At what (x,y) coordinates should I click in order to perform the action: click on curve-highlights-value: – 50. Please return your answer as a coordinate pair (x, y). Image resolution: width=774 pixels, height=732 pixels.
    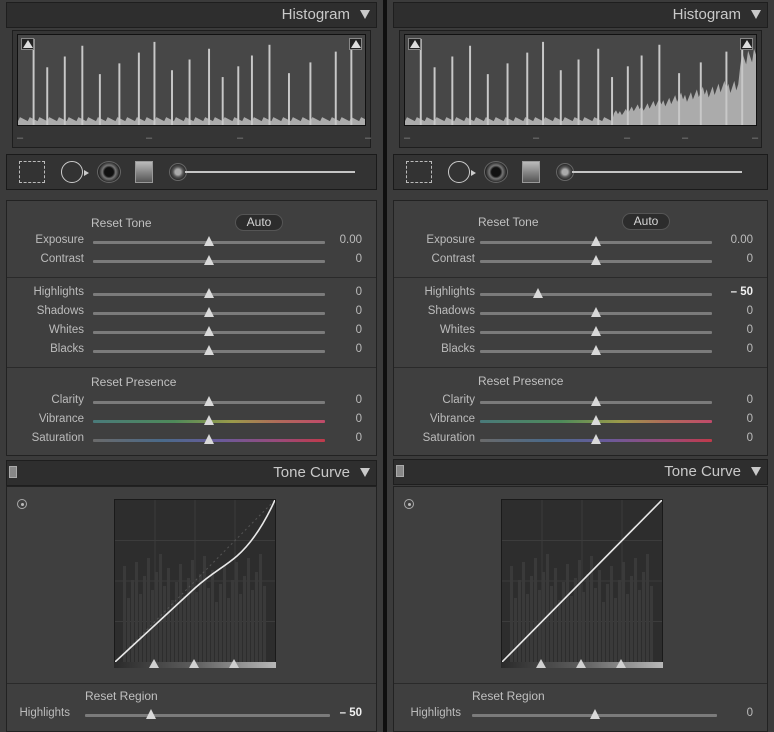
    Looking at the image, I should click on (351, 713).